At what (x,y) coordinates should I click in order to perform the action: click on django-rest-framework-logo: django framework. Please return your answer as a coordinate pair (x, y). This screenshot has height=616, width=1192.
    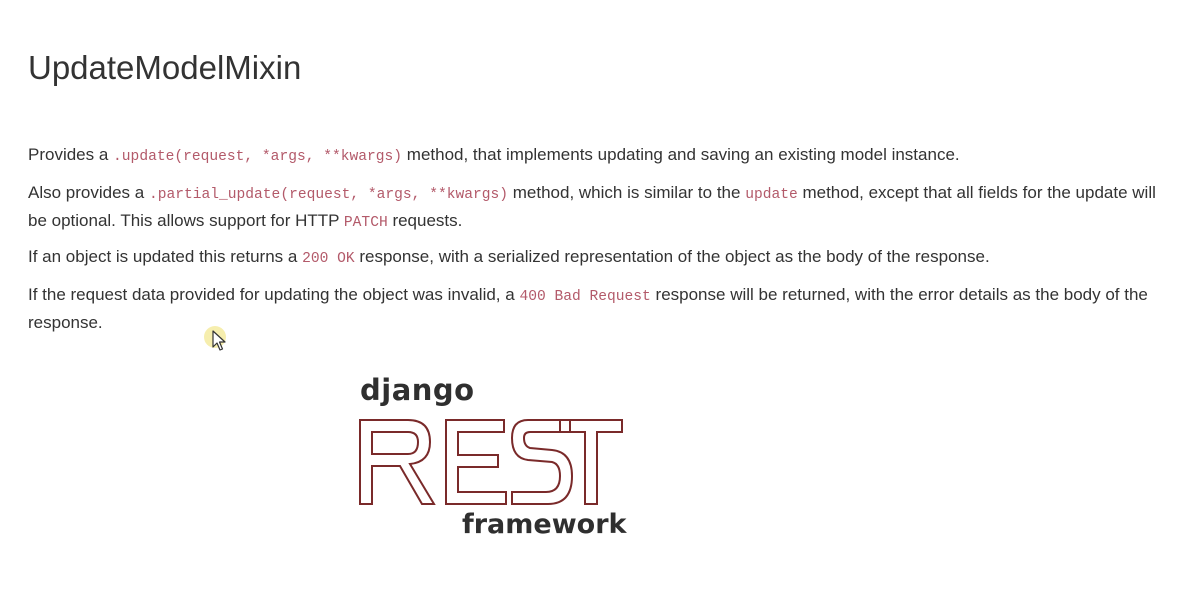
    Looking at the image, I should click on (491, 459).